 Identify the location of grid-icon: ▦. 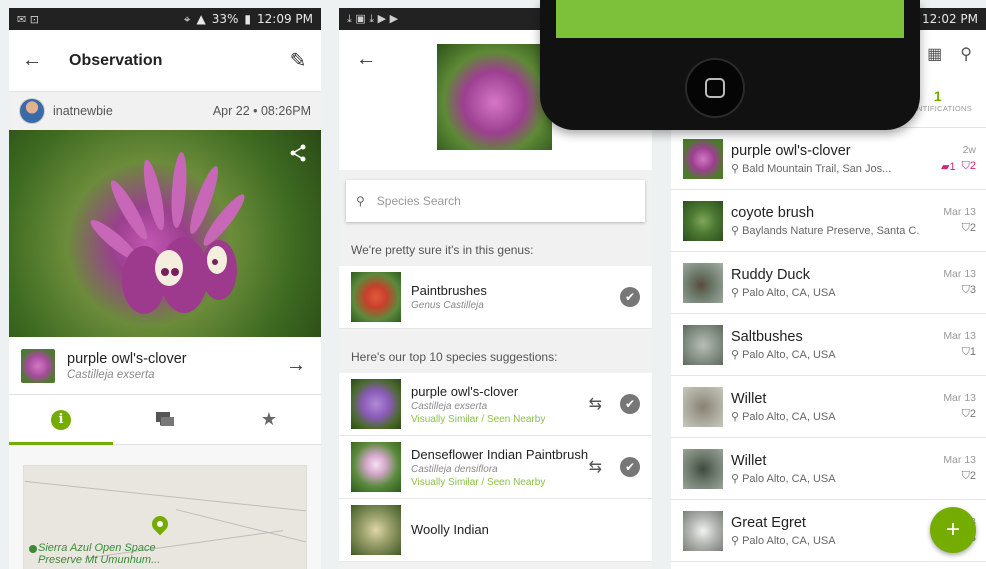
(934, 54).